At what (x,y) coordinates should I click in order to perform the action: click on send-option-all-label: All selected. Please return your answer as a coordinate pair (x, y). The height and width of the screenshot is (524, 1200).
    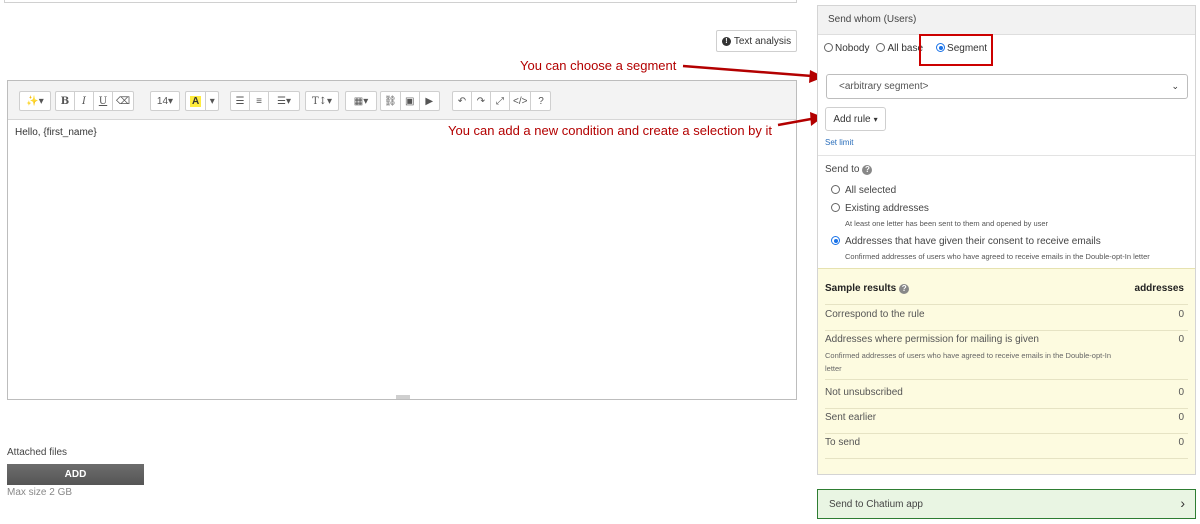
    Looking at the image, I should click on (871, 190).